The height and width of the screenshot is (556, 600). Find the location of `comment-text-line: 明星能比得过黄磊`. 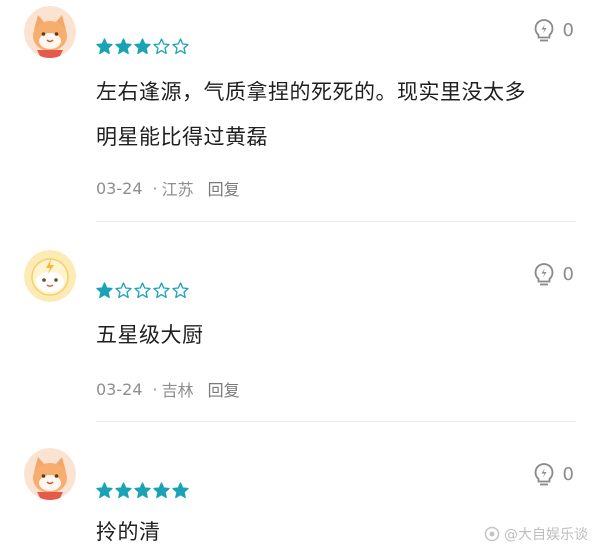

comment-text-line: 明星能比得过黄磊 is located at coordinates (182, 137).